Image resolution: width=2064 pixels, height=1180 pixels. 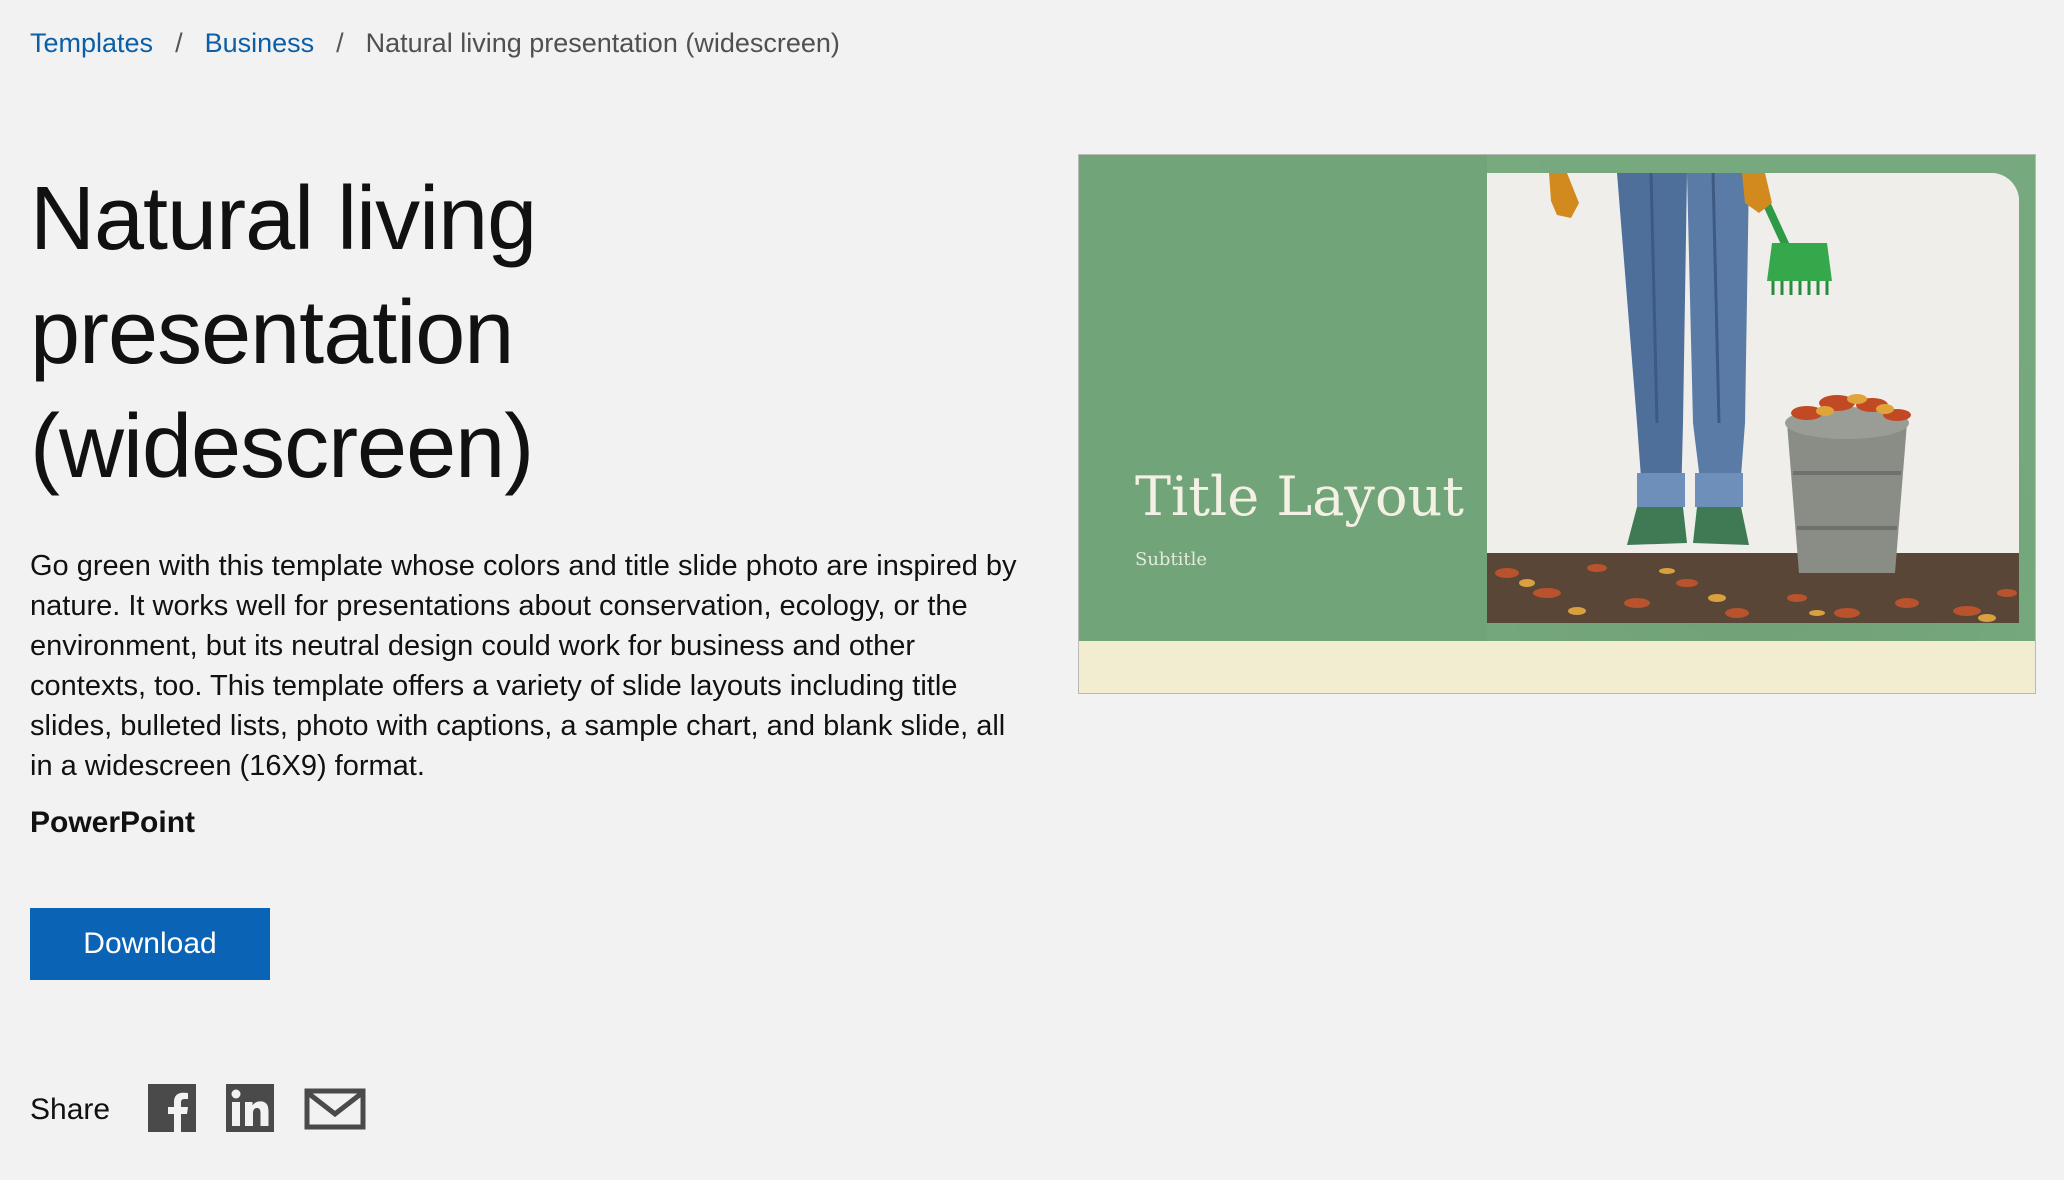 I want to click on download-button: Download, so click(x=150, y=944).